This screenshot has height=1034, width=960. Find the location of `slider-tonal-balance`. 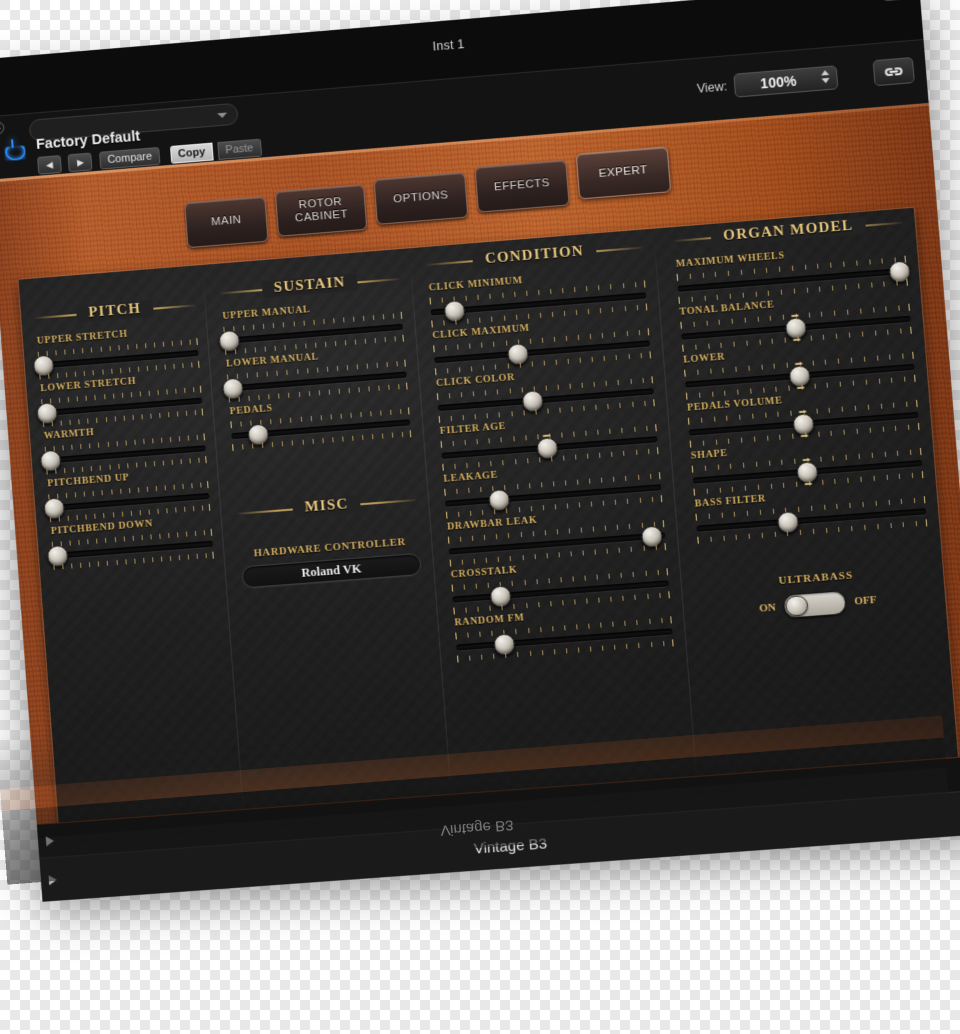

slider-tonal-balance is located at coordinates (796, 327).